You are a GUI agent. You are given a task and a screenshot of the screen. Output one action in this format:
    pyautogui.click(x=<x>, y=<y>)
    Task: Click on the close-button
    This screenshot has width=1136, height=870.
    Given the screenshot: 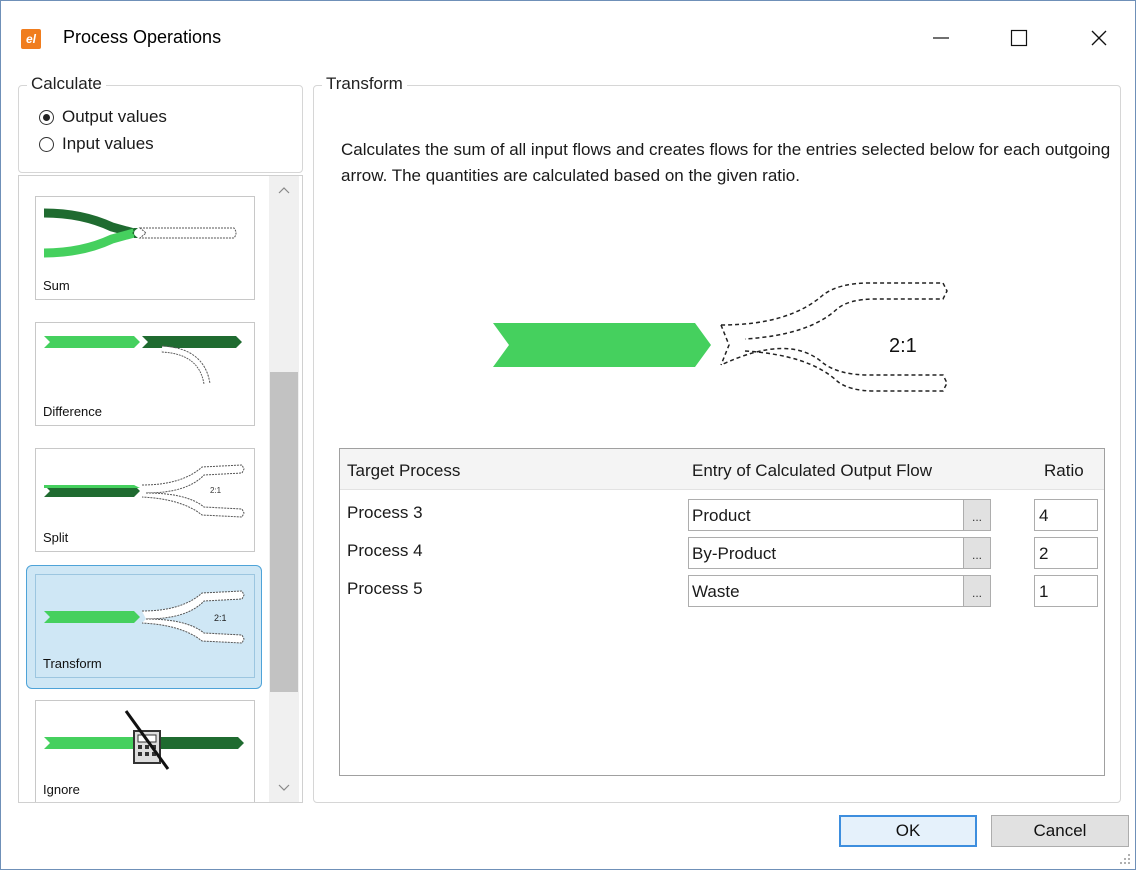 What is the action you would take?
    pyautogui.click(x=1099, y=38)
    